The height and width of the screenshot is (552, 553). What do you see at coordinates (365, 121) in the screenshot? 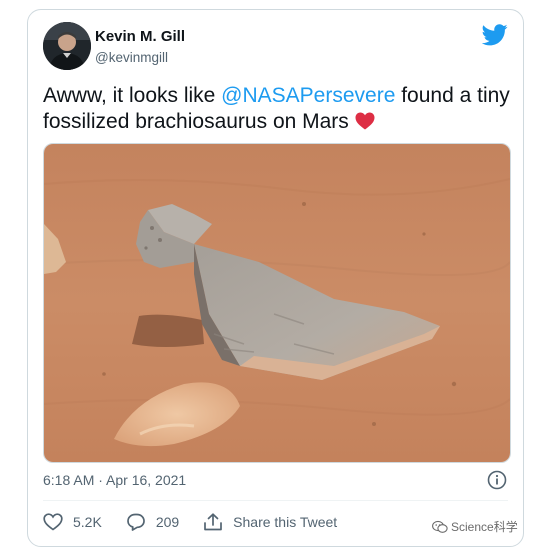
I see `red-heart-icon` at bounding box center [365, 121].